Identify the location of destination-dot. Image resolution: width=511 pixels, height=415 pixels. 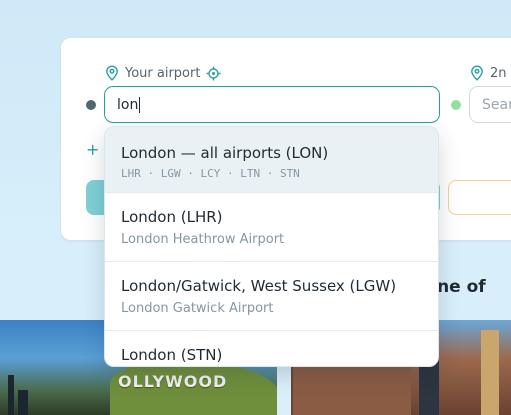
(456, 105).